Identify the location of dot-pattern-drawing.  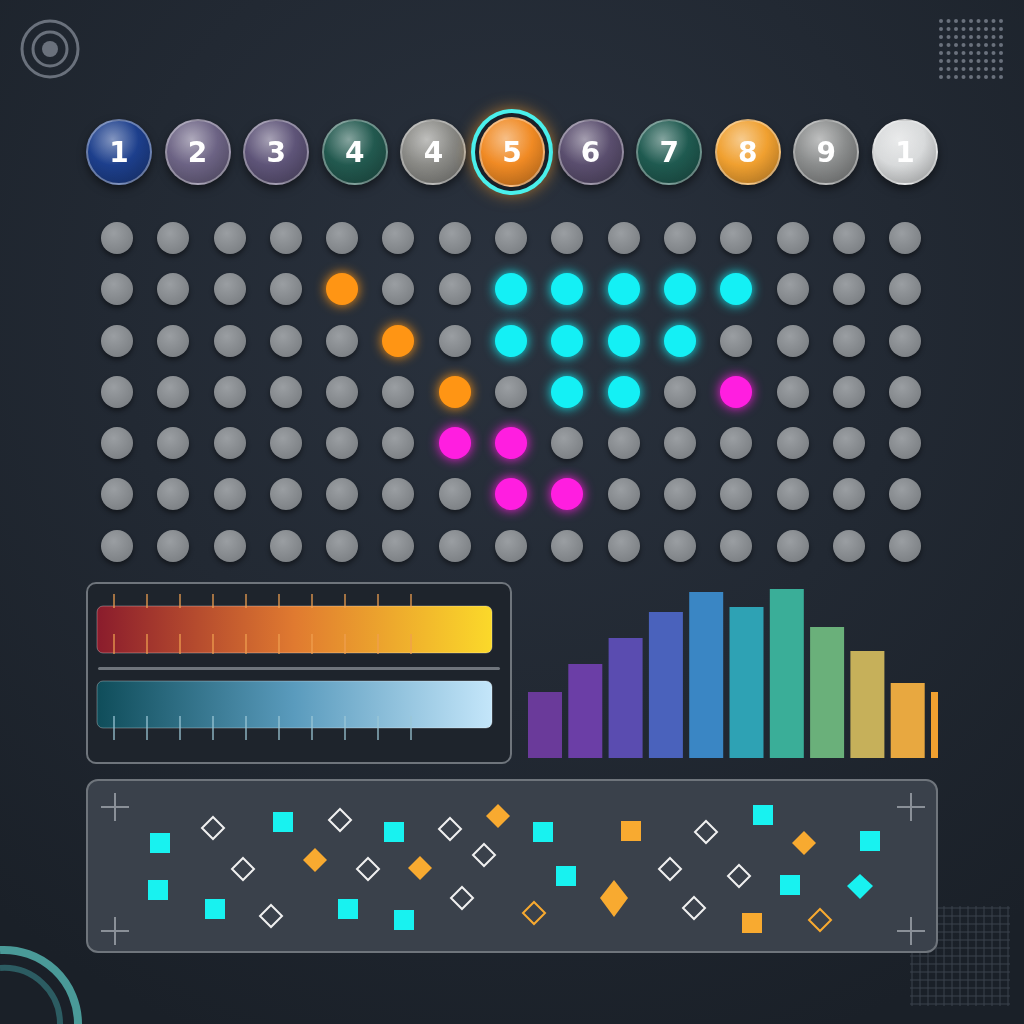
(971, 49).